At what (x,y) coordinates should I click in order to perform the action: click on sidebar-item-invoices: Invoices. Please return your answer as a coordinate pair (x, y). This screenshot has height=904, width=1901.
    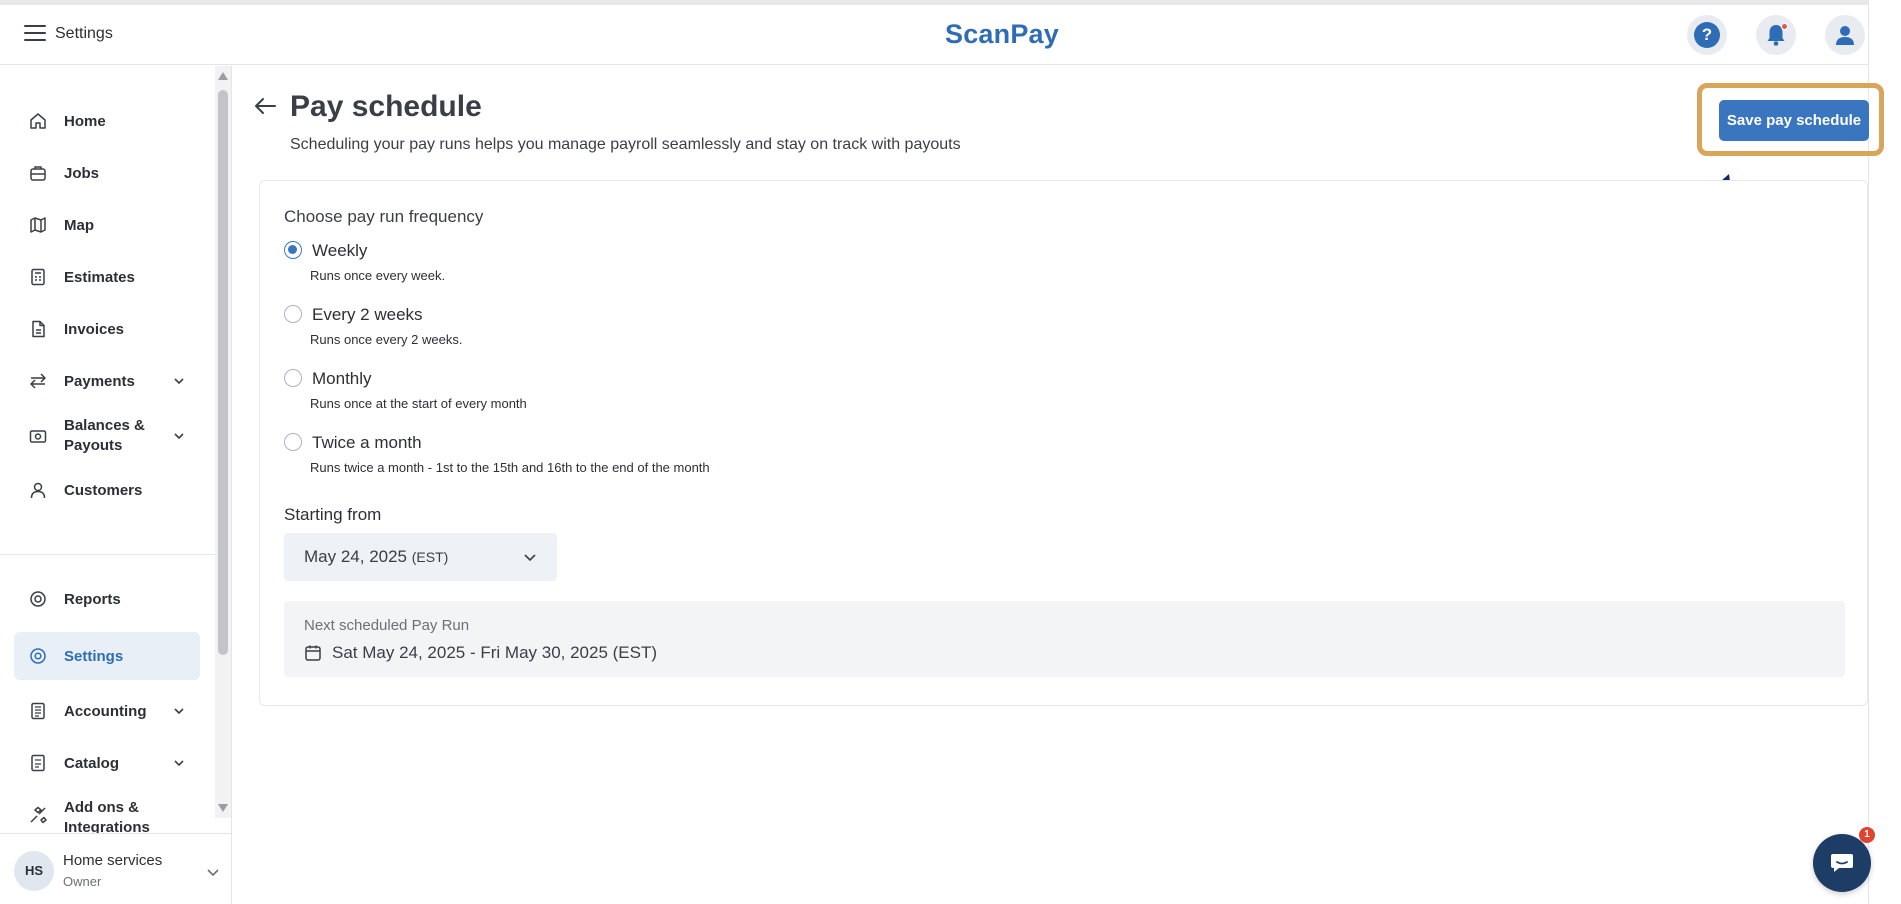
    Looking at the image, I should click on (107, 329).